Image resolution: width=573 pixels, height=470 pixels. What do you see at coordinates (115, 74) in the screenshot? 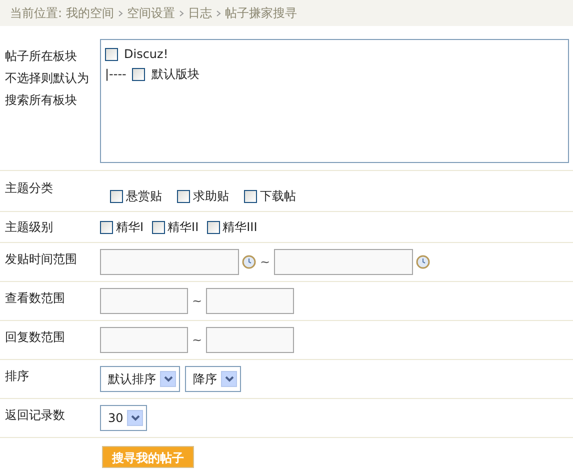
I see `tree-prefix: |----` at bounding box center [115, 74].